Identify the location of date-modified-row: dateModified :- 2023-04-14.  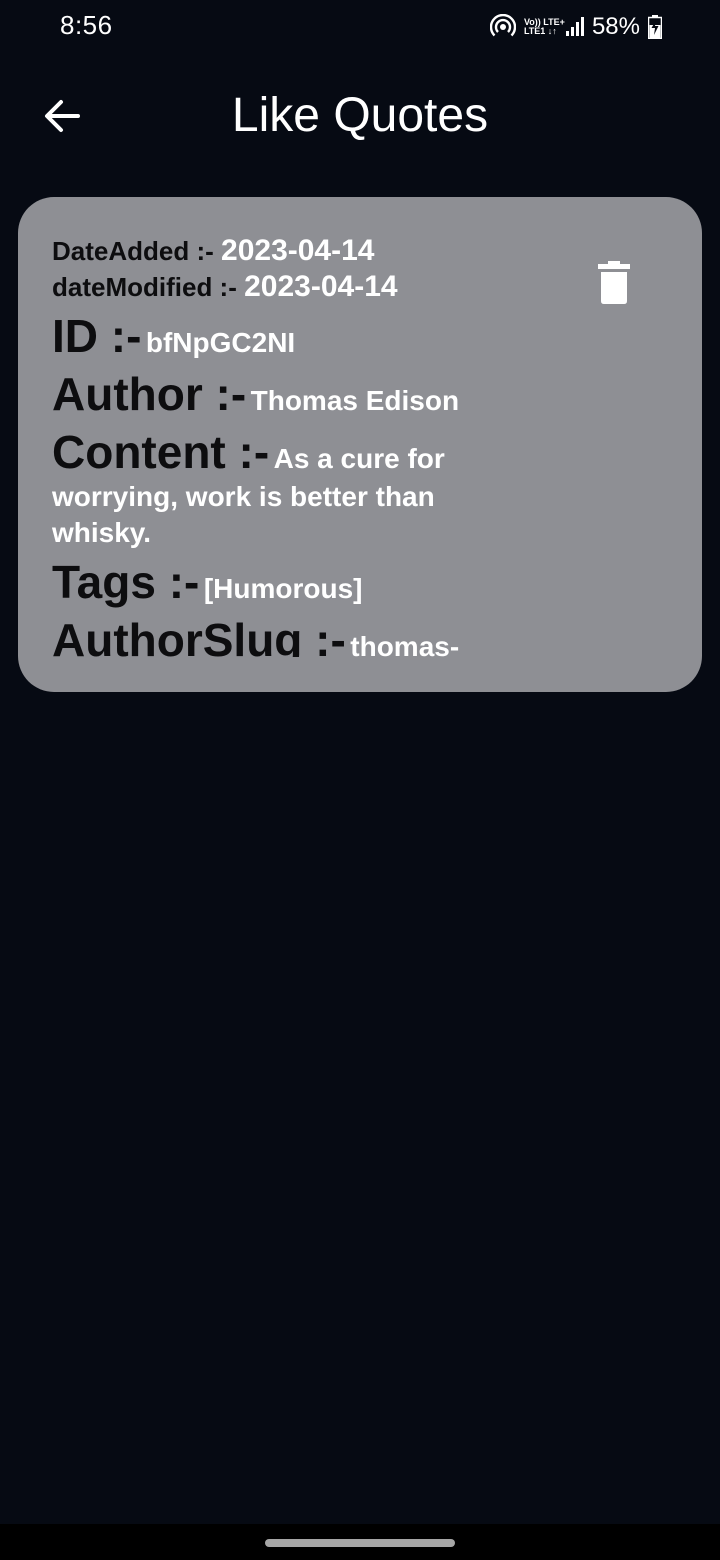
(287, 287).